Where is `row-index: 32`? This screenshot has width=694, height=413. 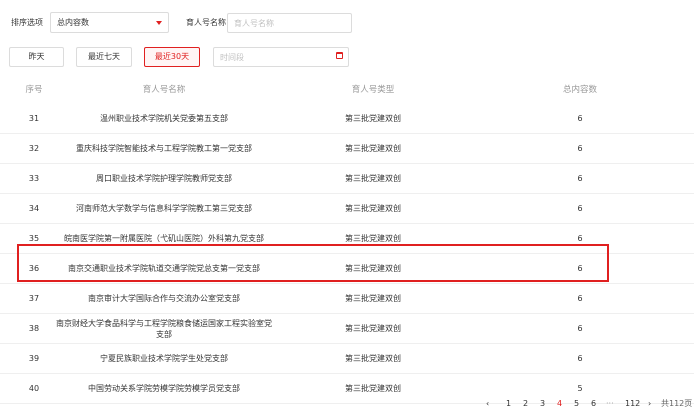 row-index: 32 is located at coordinates (34, 148).